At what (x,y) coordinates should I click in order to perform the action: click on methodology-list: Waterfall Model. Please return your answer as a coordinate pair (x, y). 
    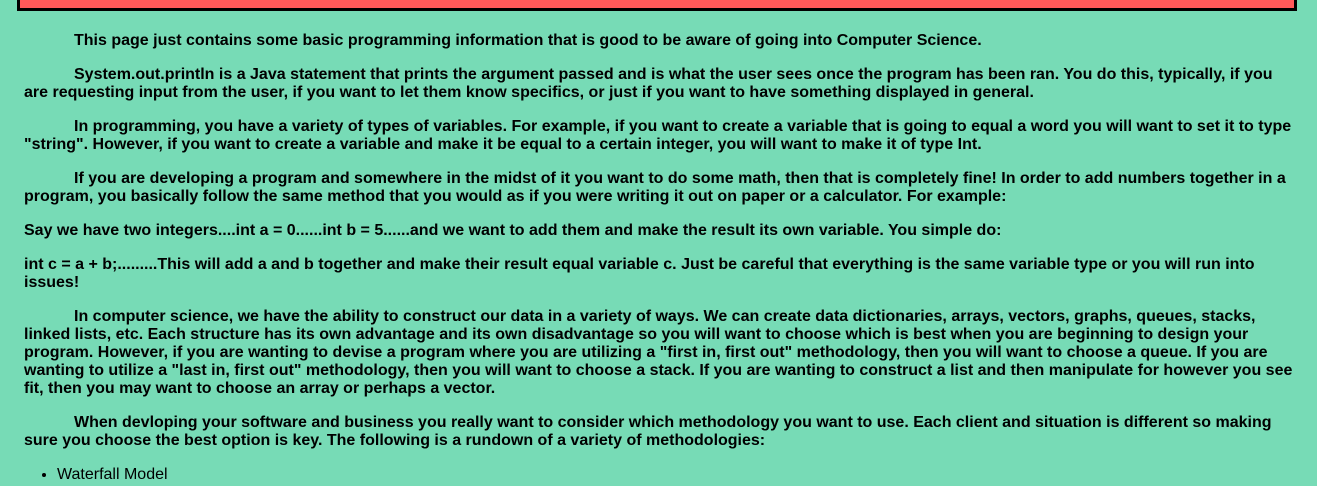
    Looking at the image, I should click on (659, 475).